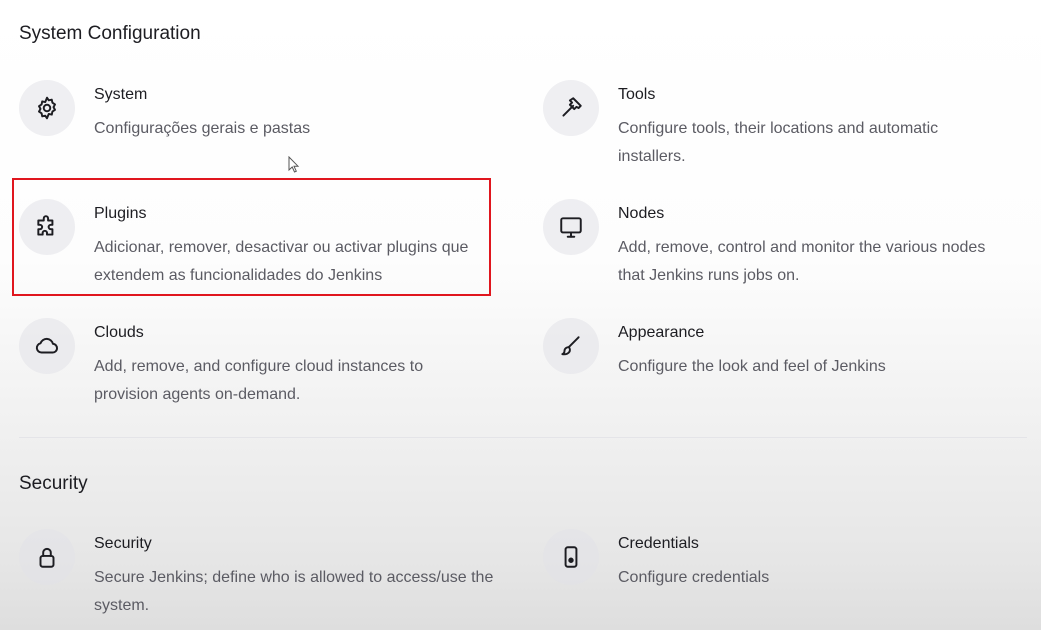 This screenshot has height=630, width=1041. Describe the element at coordinates (202, 128) in the screenshot. I see `item-description: Configurações gerais e pastas` at that location.